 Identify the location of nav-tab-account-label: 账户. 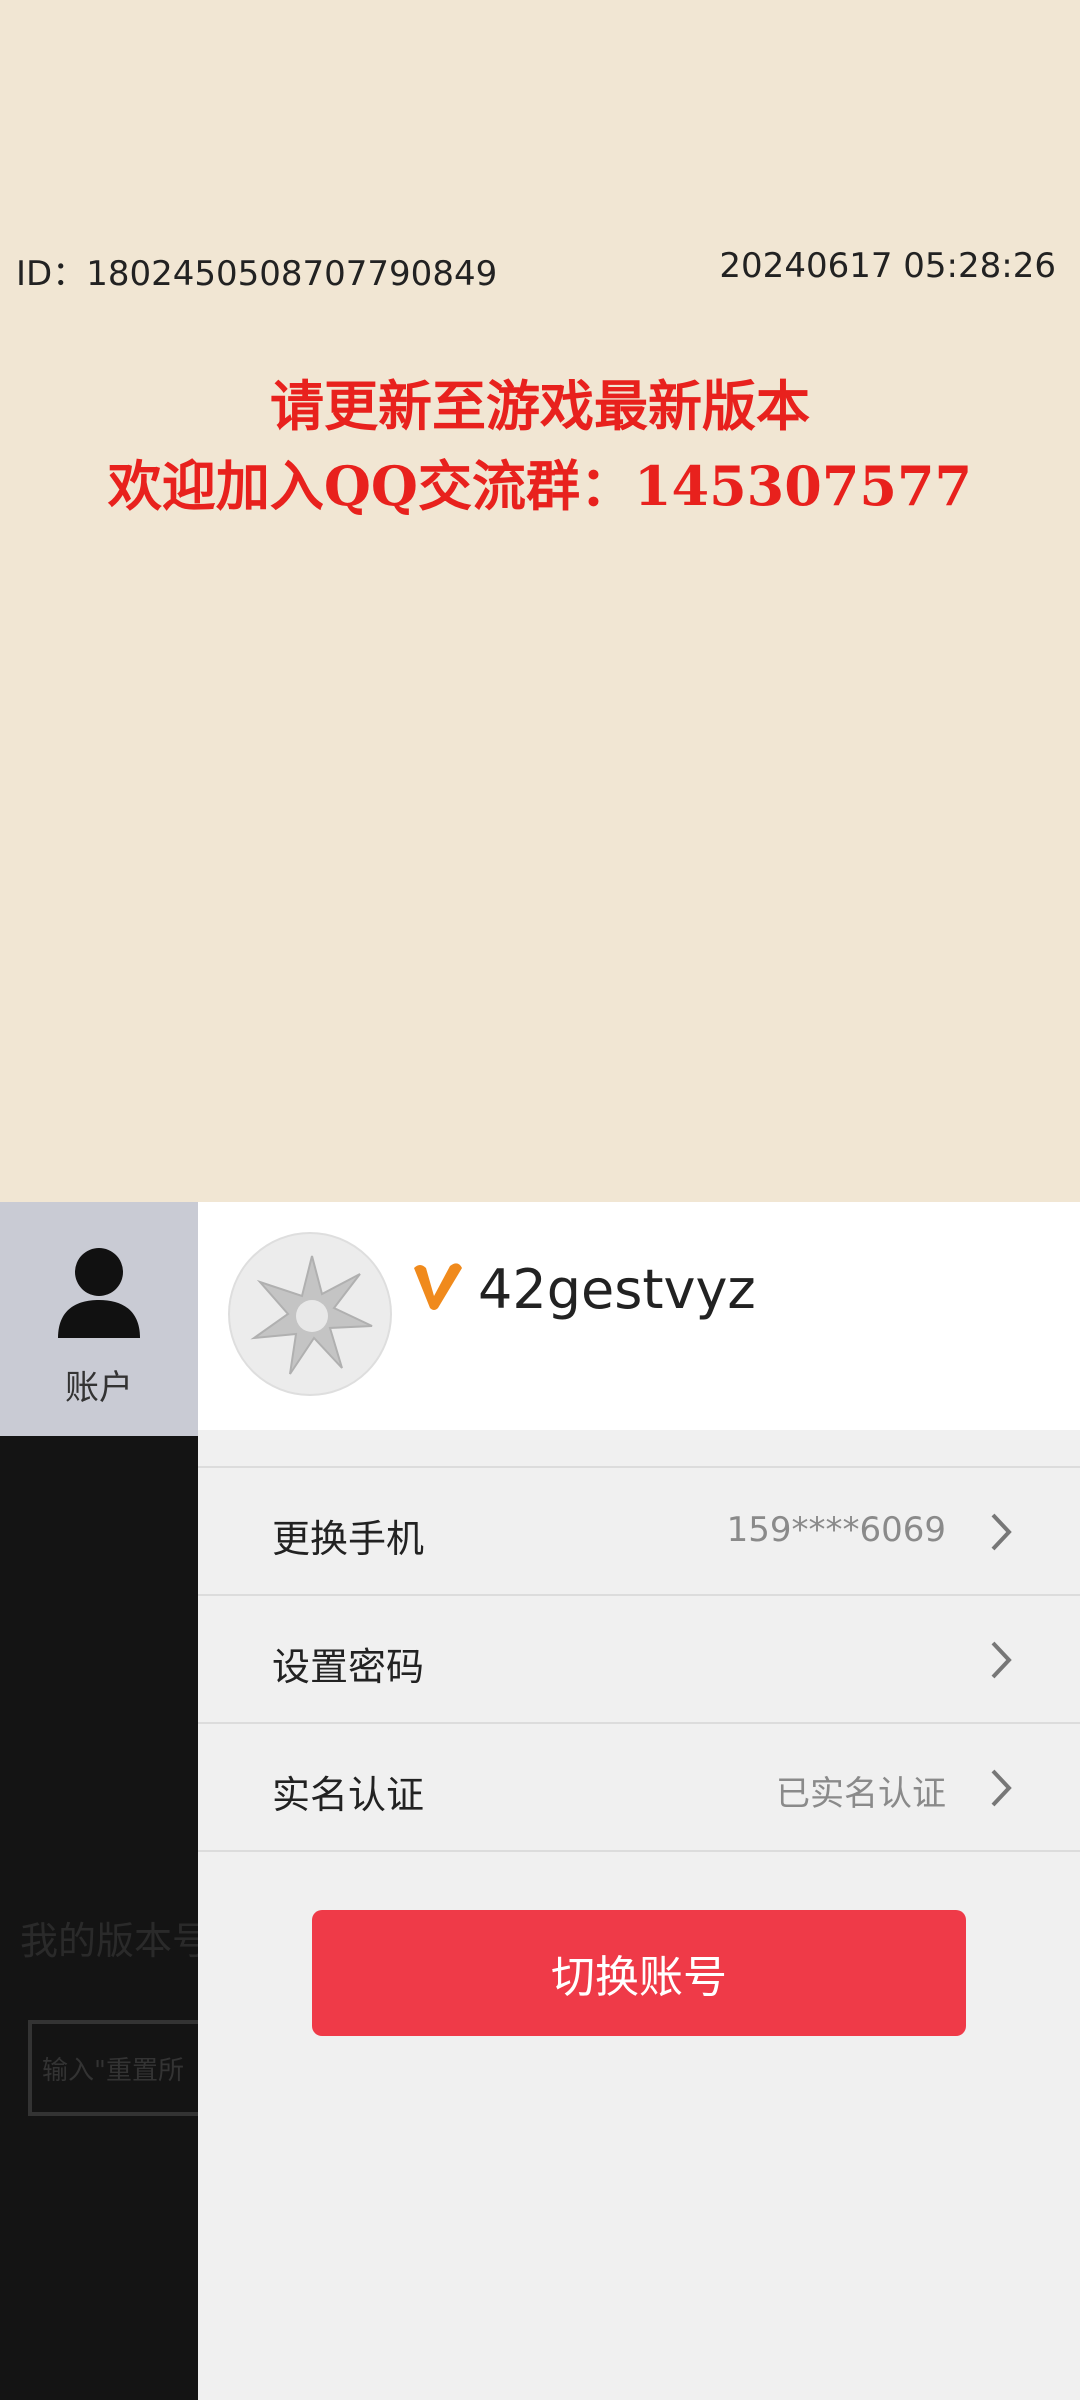
(99, 1388).